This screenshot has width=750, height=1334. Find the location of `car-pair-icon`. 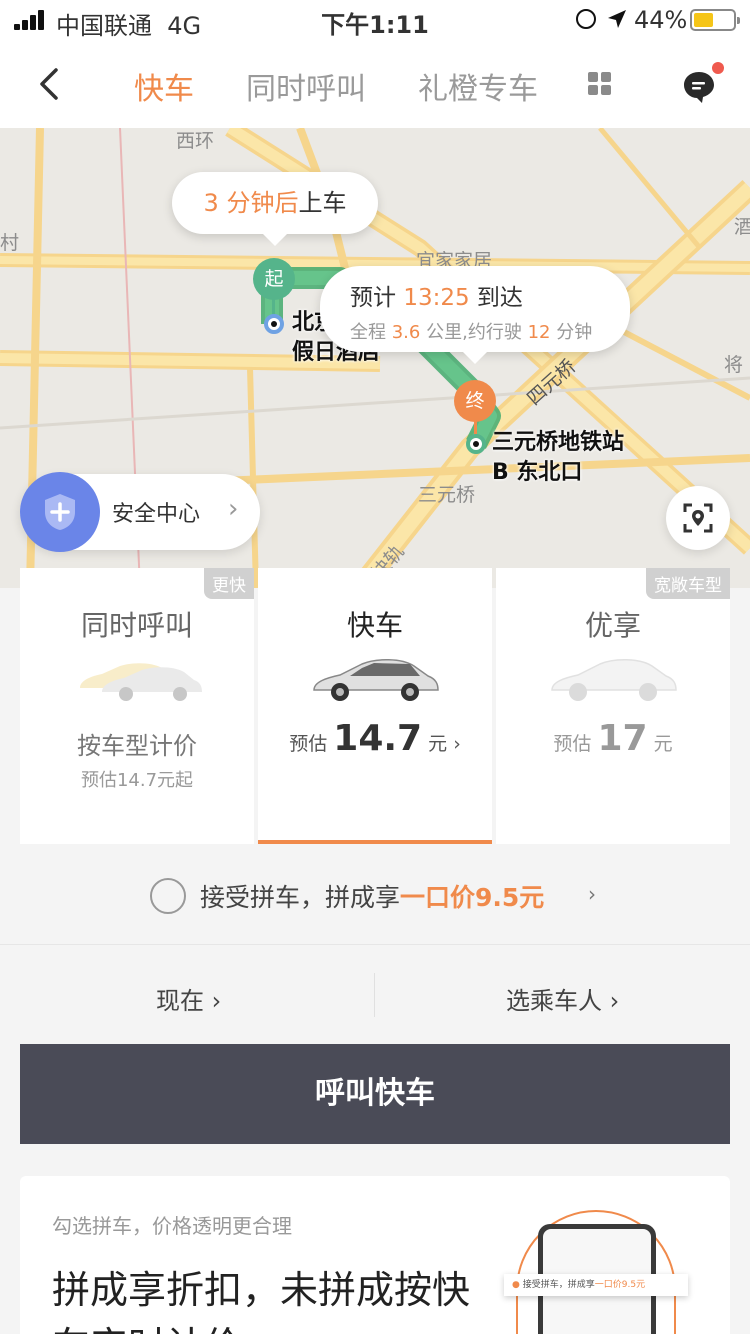

car-pair-icon is located at coordinates (141, 682).